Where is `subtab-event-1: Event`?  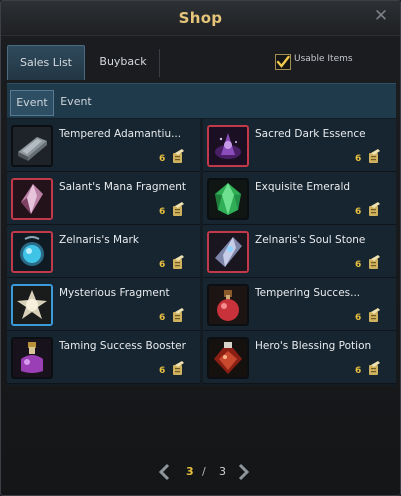
subtab-event-1: Event is located at coordinates (32, 103).